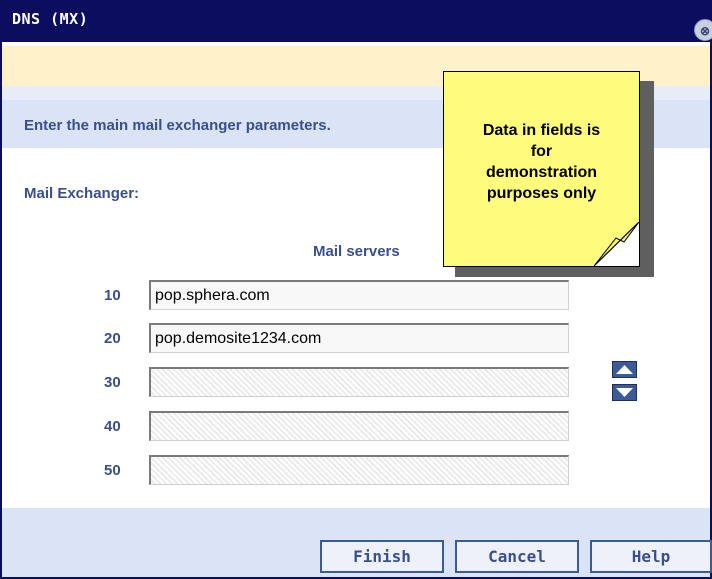 The width and height of the screenshot is (712, 579). Describe the element at coordinates (541, 130) in the screenshot. I see `note-line-1: Data in fields is` at that location.